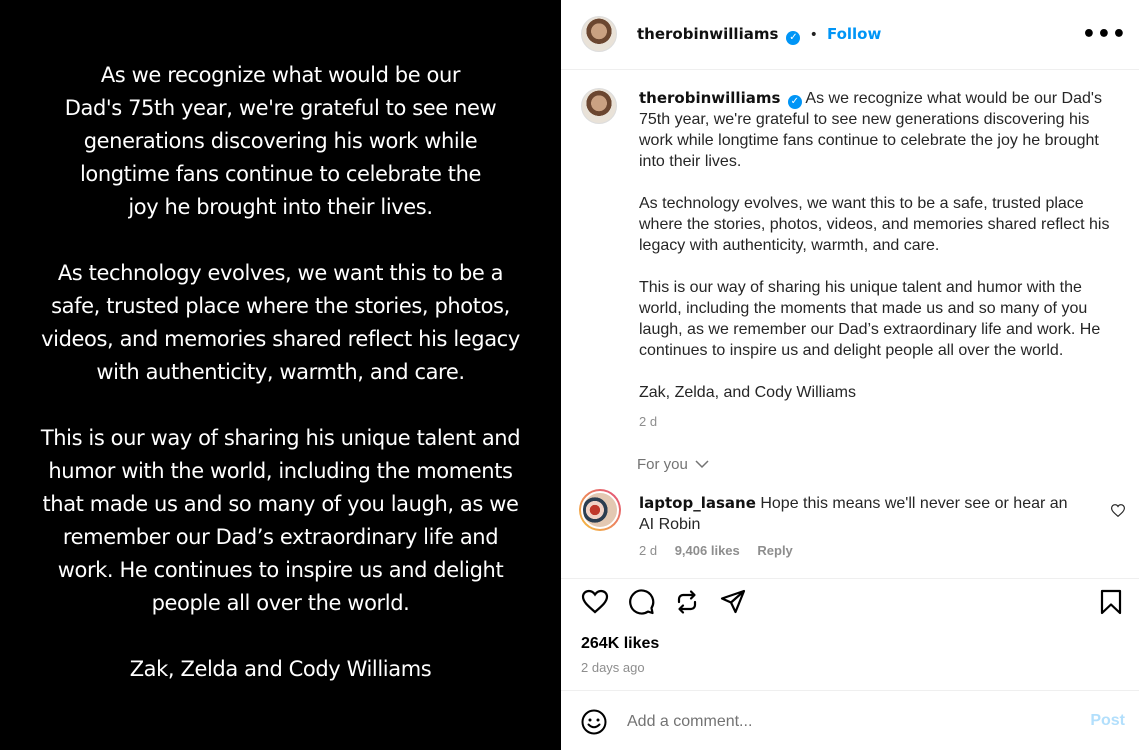 This screenshot has width=1139, height=750. I want to click on comments-filter-label: For you, so click(662, 464).